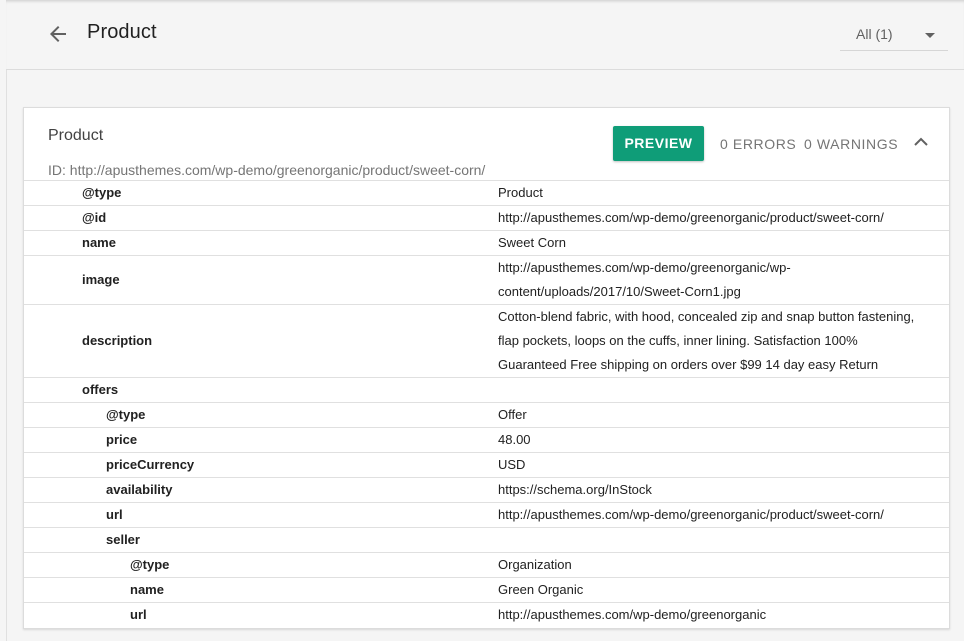 This screenshot has height=641, width=964. What do you see at coordinates (575, 489) in the screenshot?
I see `property-value: https://schema.org/InStock` at bounding box center [575, 489].